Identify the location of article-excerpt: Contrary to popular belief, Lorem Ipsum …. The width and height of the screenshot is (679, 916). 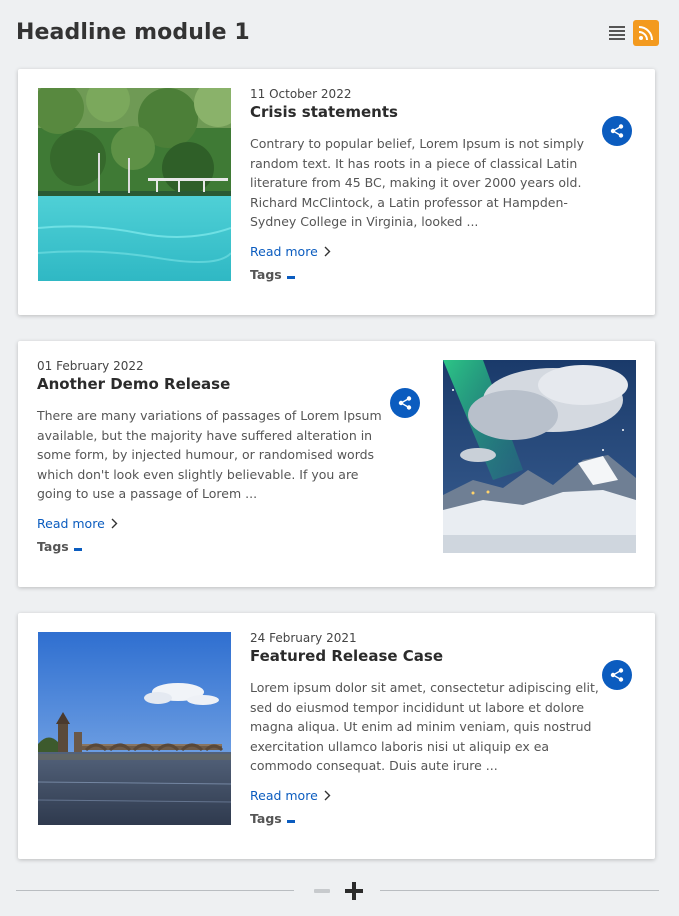
(417, 182).